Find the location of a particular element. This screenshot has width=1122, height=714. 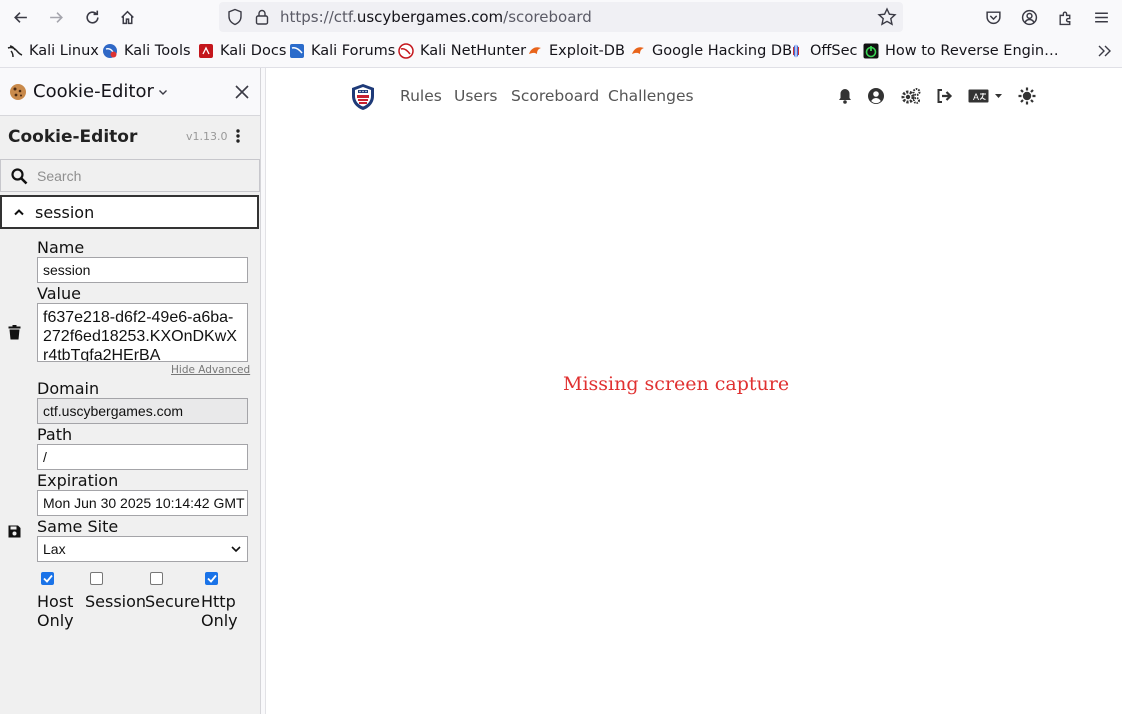

bookmark-label: Kali Linux is located at coordinates (64, 51).